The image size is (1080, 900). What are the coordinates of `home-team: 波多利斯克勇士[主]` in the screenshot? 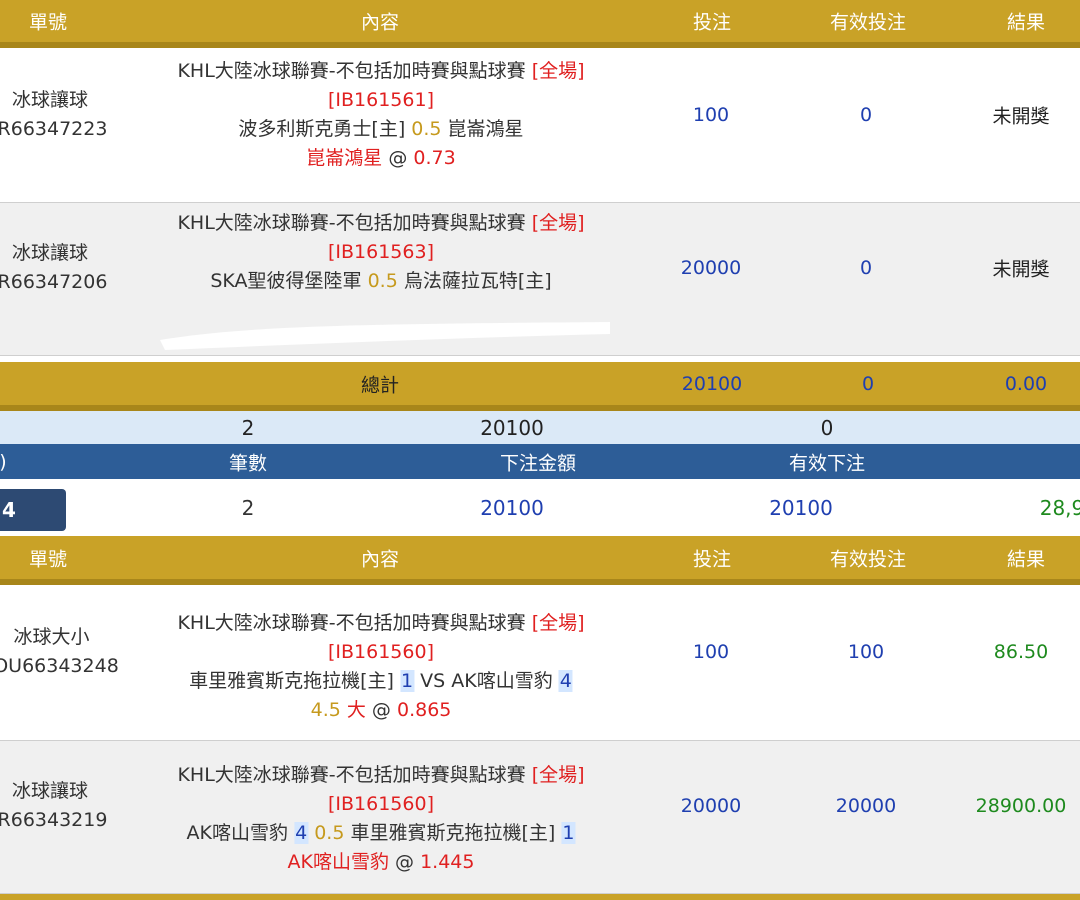 It's located at (322, 129).